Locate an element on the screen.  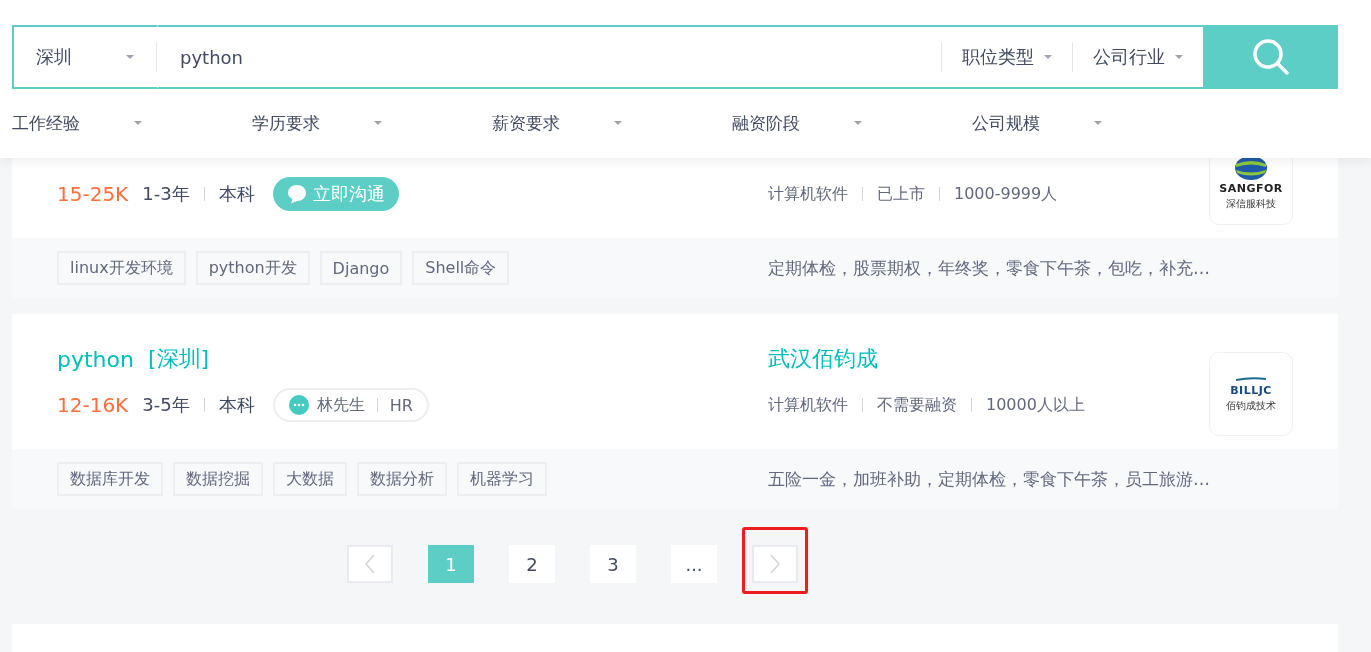
filter-dropdown: 融资阶段 is located at coordinates (852, 123).